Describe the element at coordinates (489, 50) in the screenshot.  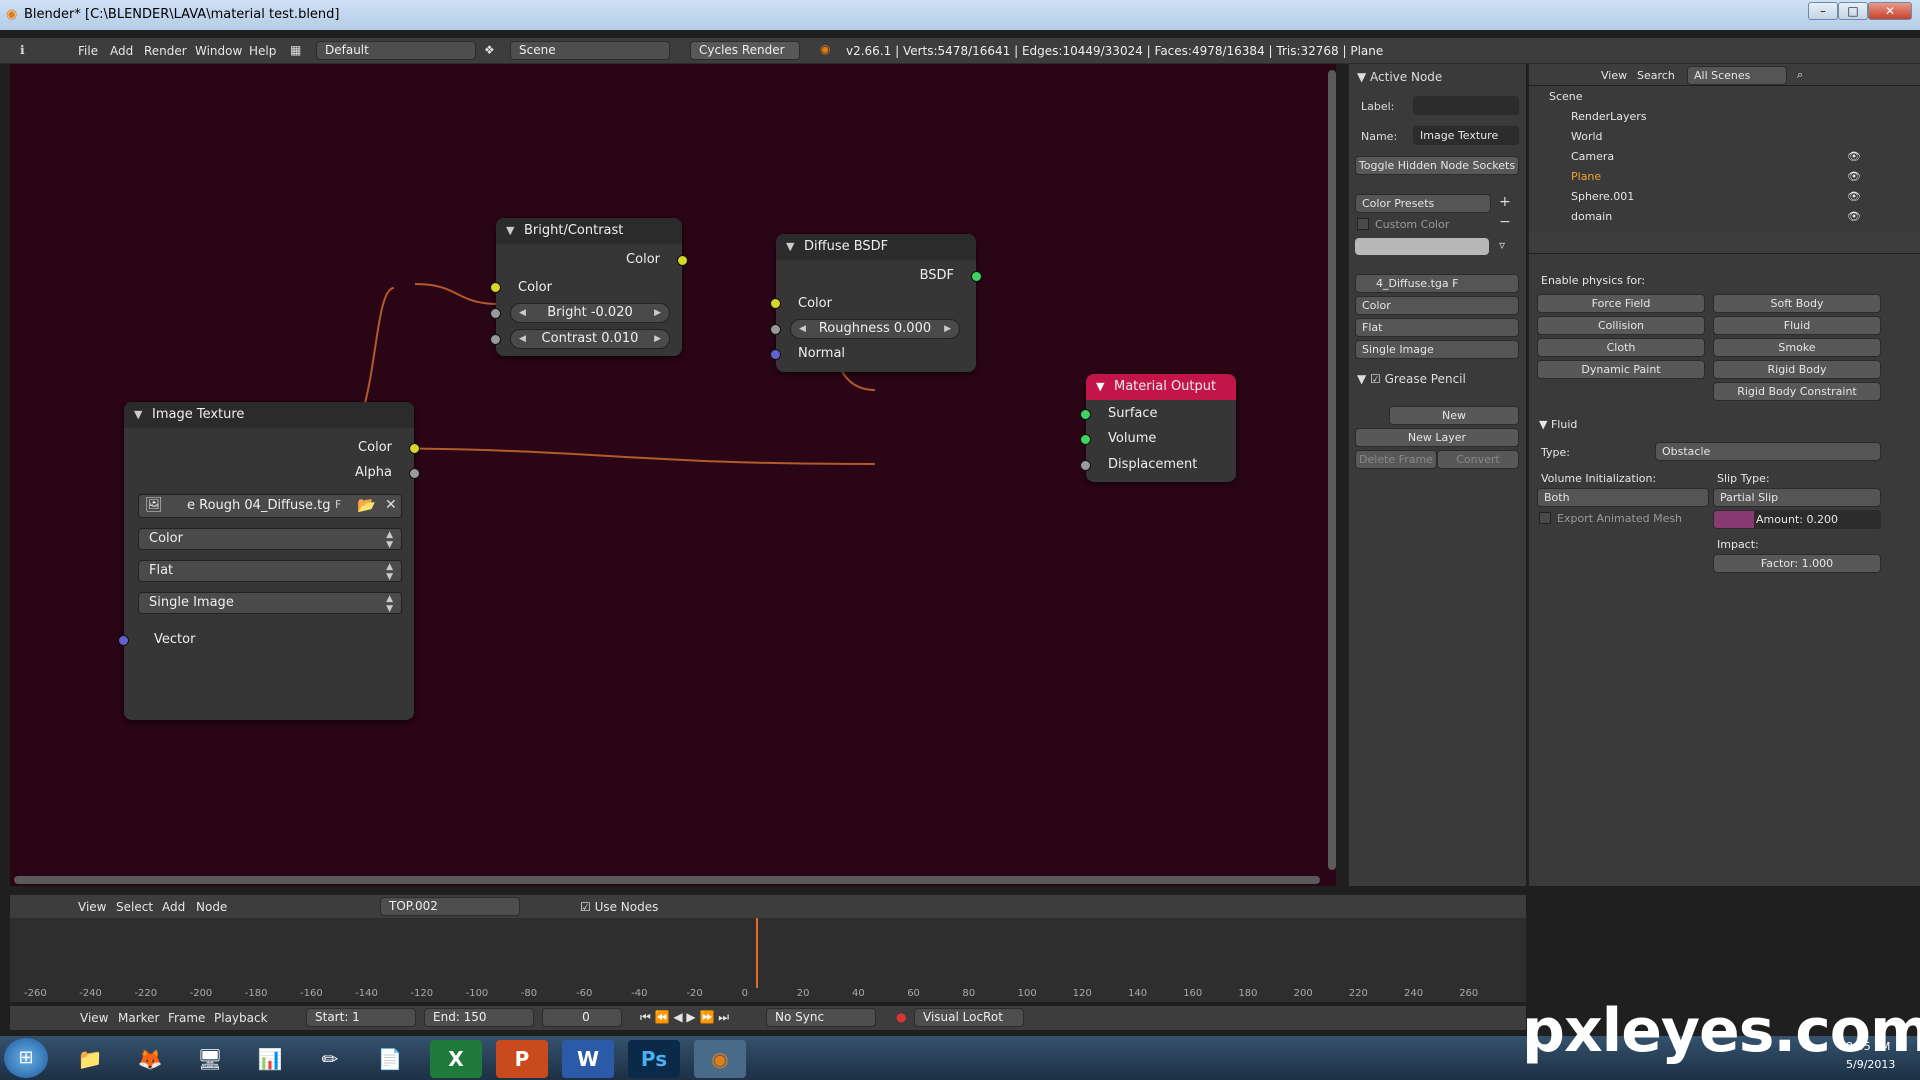
I see `scene-icon: ❖` at that location.